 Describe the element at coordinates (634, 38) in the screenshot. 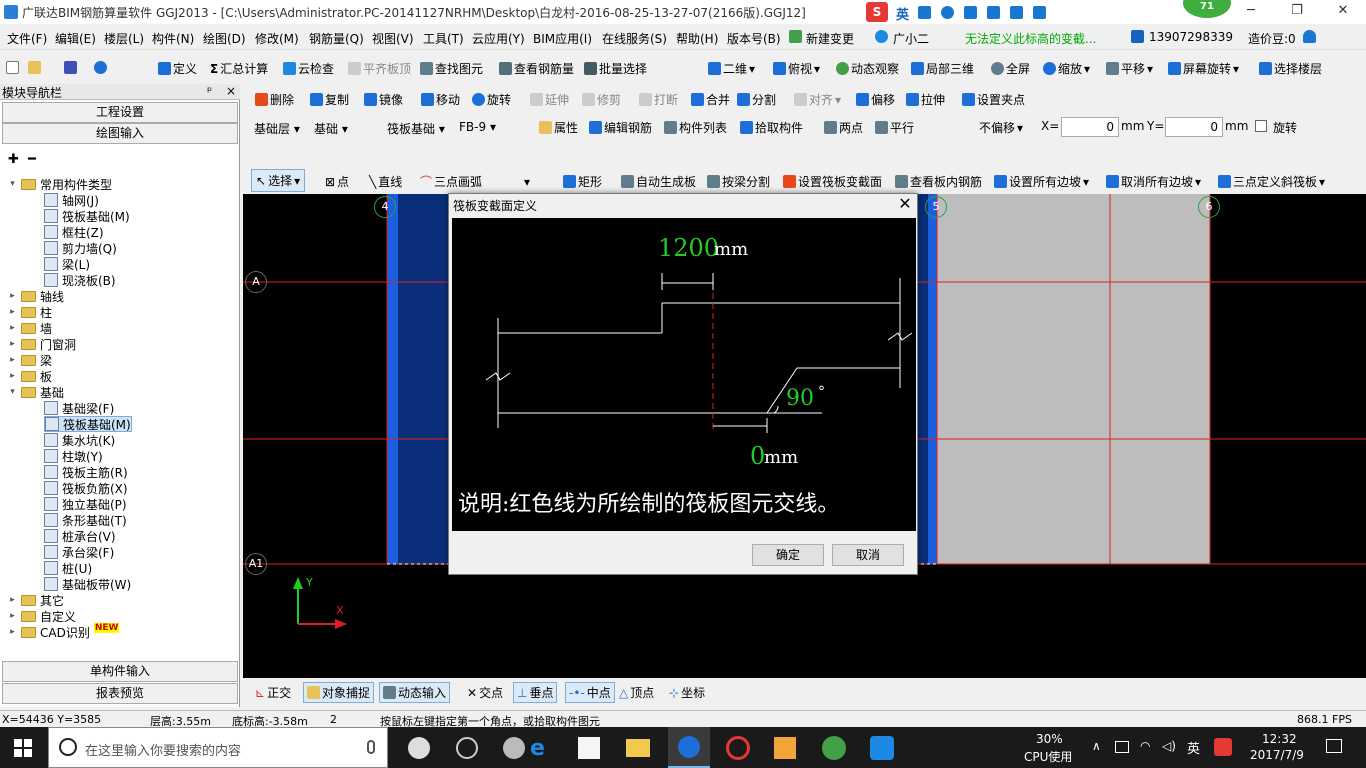

I see `menu-online: 在线服务(S)` at that location.